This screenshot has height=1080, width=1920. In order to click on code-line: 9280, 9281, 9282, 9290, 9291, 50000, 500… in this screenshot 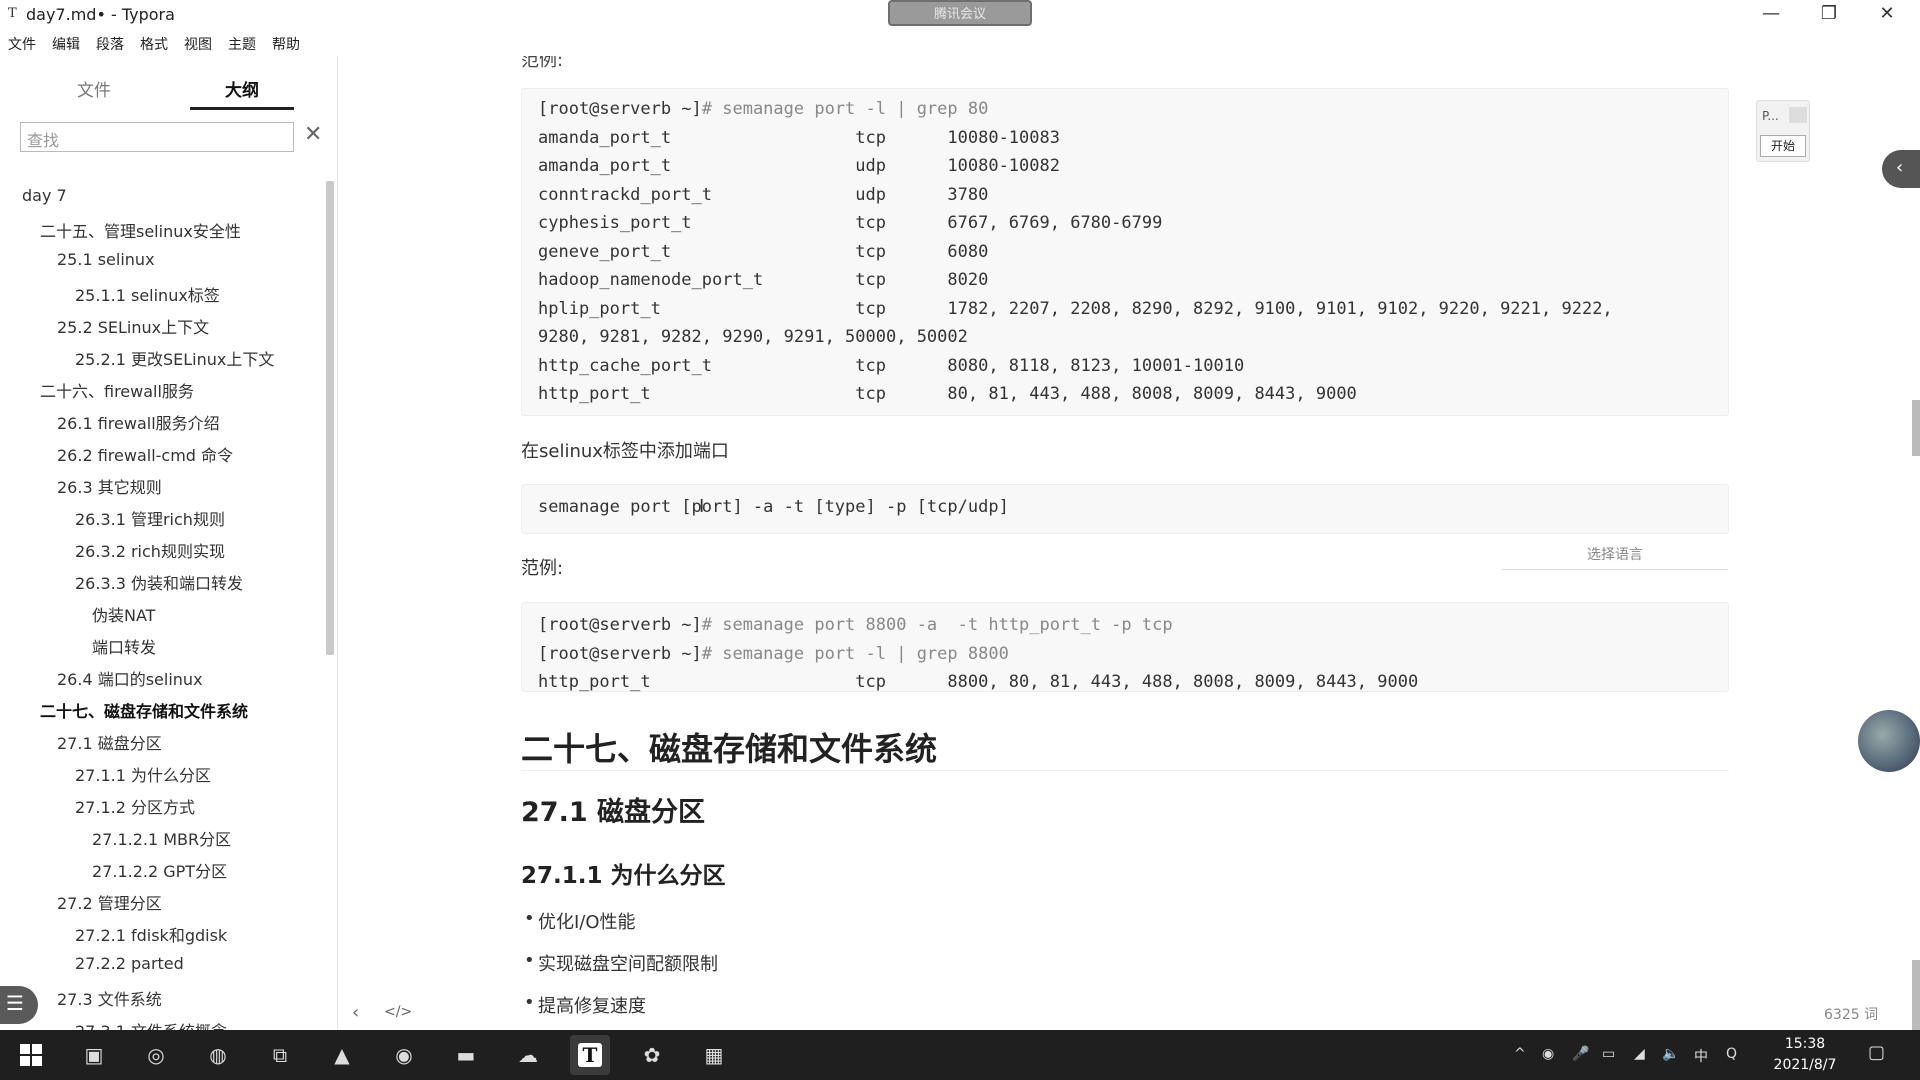, I will do `click(753, 337)`.